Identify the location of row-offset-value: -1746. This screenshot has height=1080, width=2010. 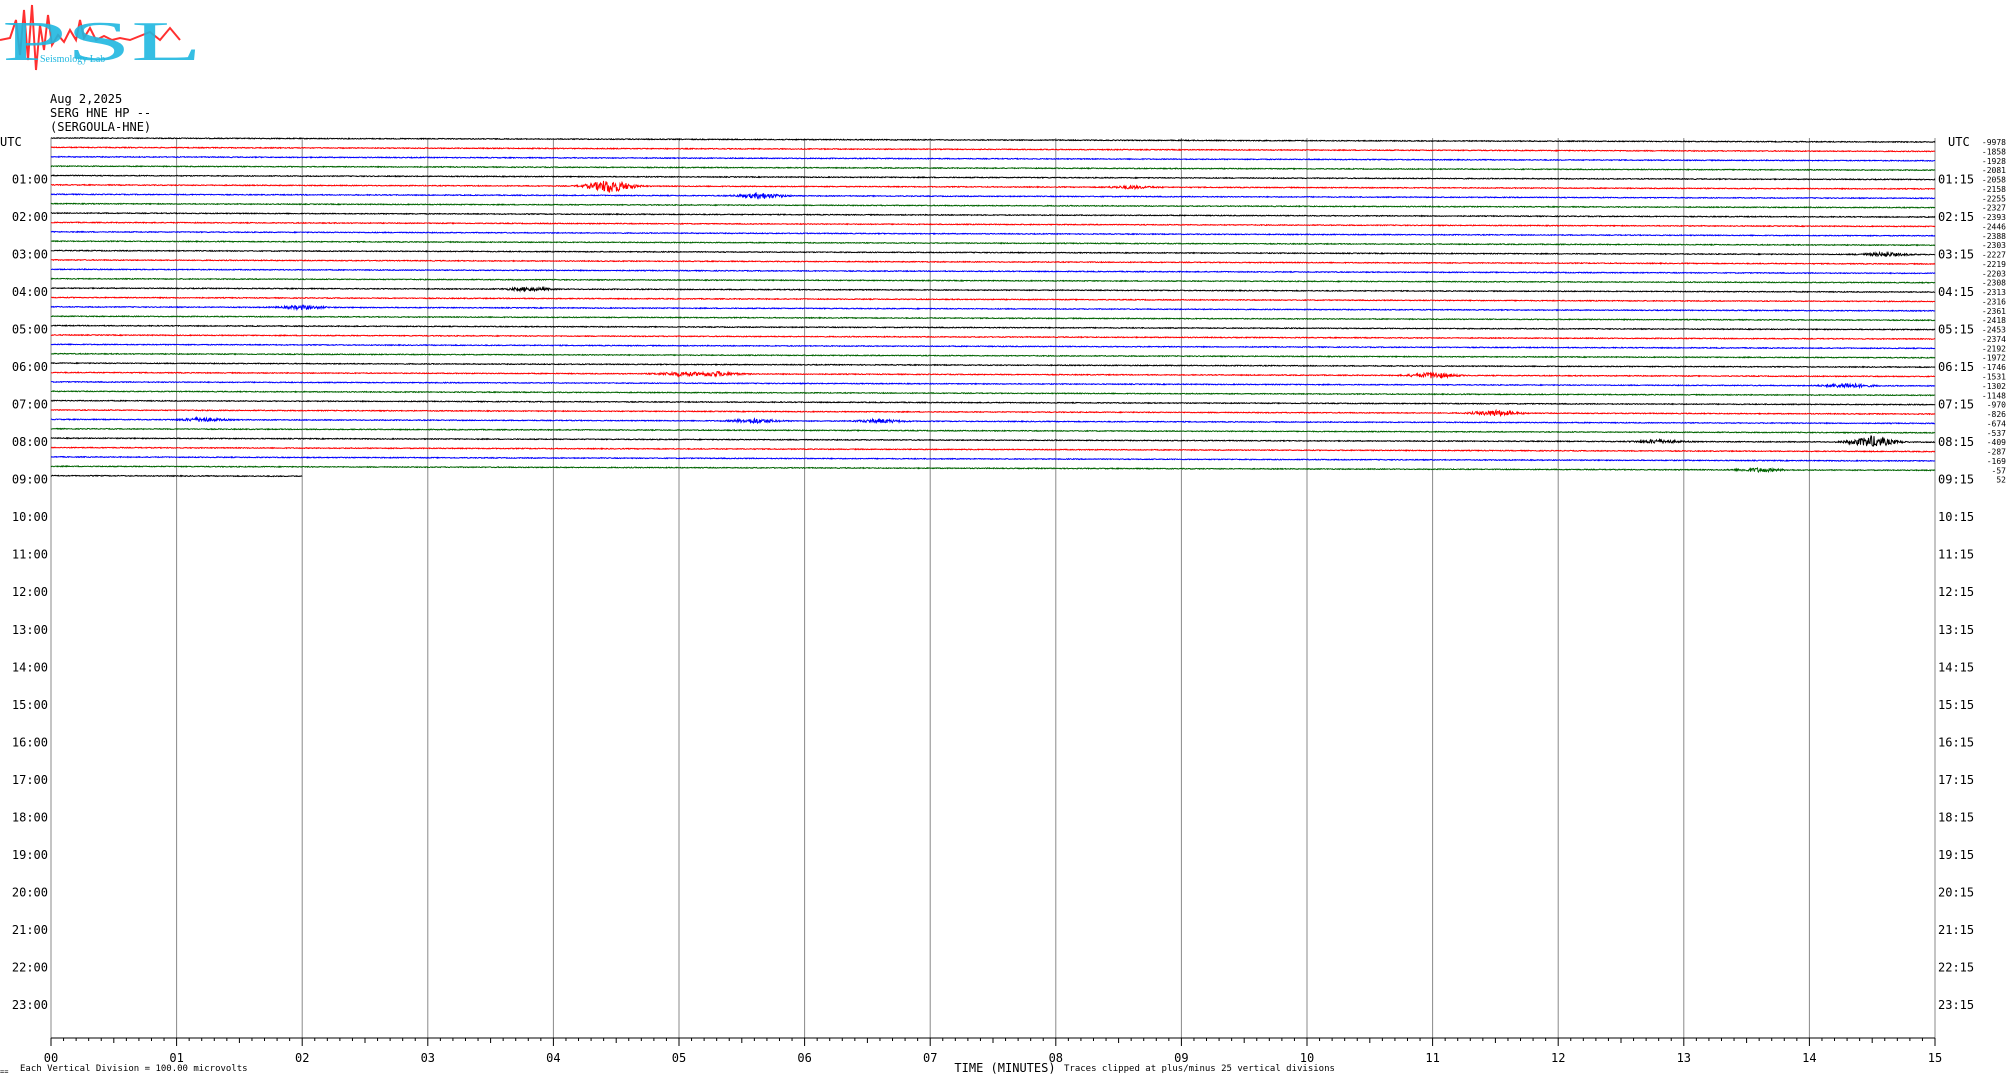
(1994, 367).